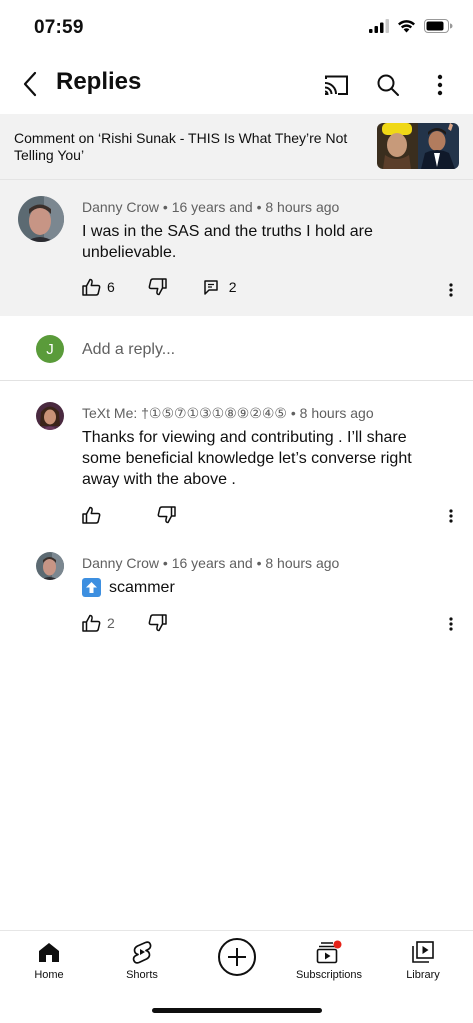 The height and width of the screenshot is (1023, 473). I want to click on home-indicator, so click(237, 1010).